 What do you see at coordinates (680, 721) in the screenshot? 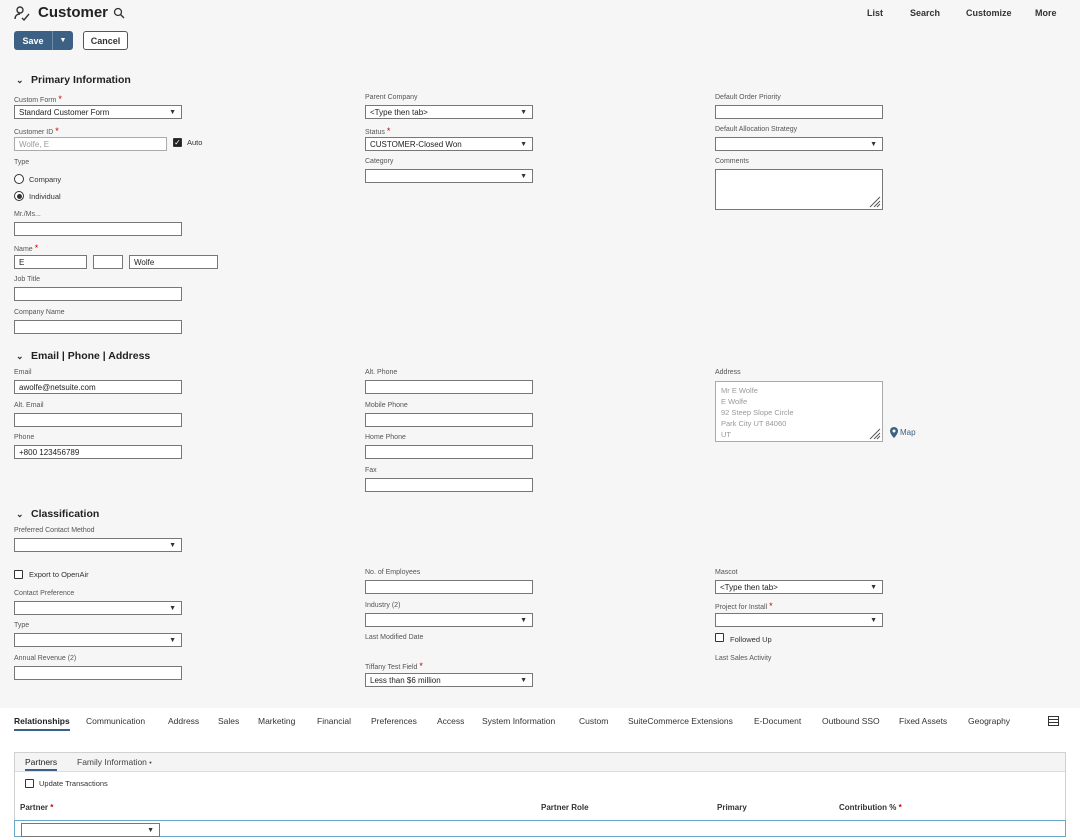
I see `tab-suitecommerce-extensions: SuiteCommerce Extensions` at bounding box center [680, 721].